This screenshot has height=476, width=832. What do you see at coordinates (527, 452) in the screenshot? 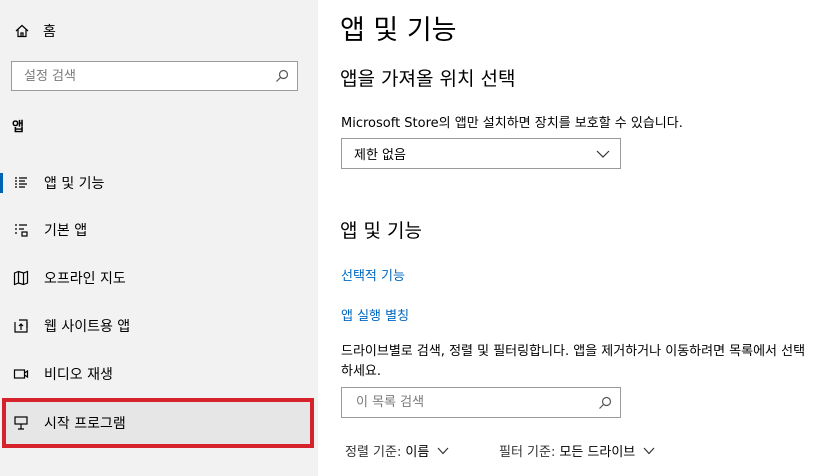
I see `filter-label: 필터 기준:` at bounding box center [527, 452].